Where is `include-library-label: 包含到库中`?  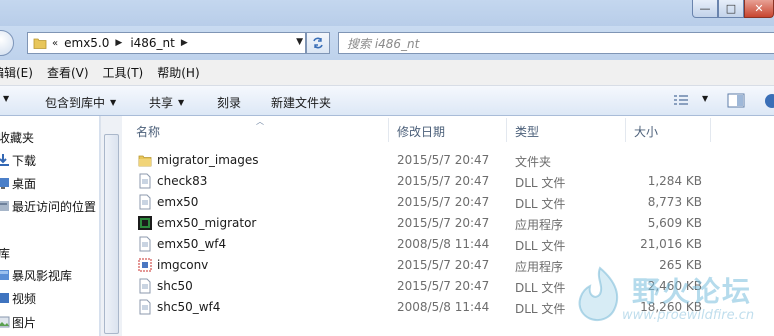
include-library-label: 包含到库中 is located at coordinates (75, 103).